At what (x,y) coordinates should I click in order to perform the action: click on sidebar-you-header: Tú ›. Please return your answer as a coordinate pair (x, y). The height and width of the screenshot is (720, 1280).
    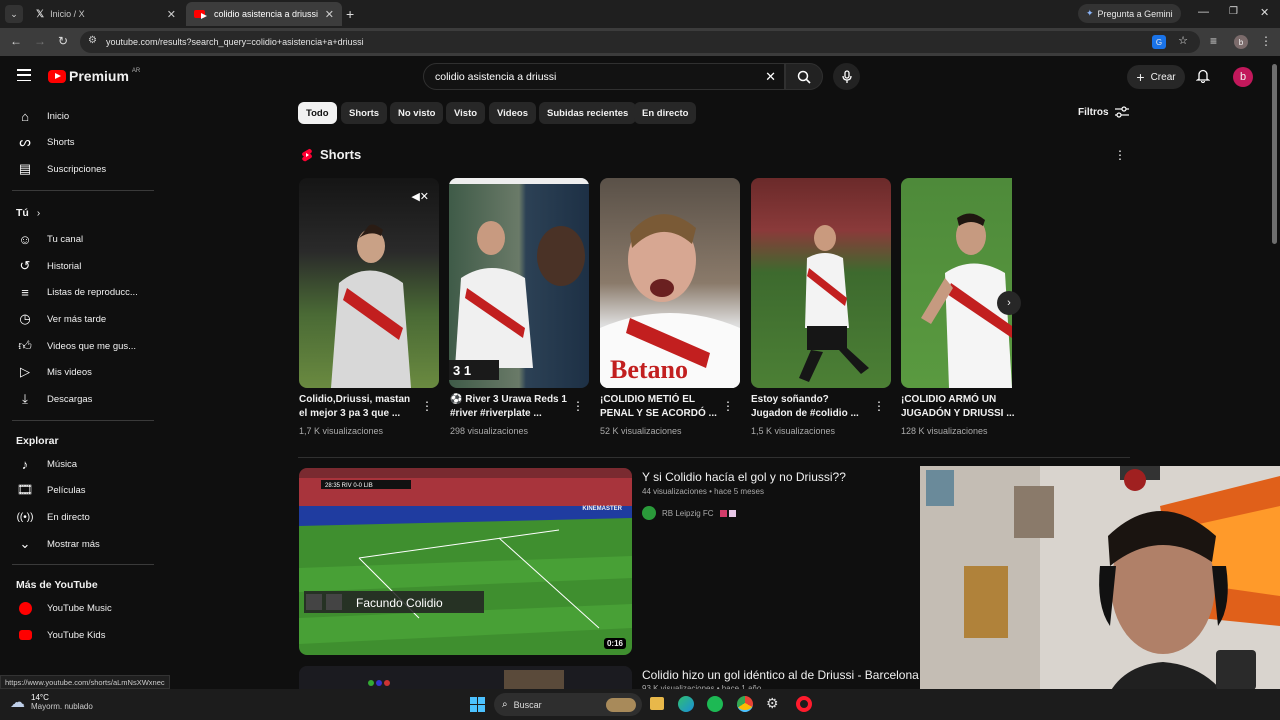
    Looking at the image, I should click on (86, 213).